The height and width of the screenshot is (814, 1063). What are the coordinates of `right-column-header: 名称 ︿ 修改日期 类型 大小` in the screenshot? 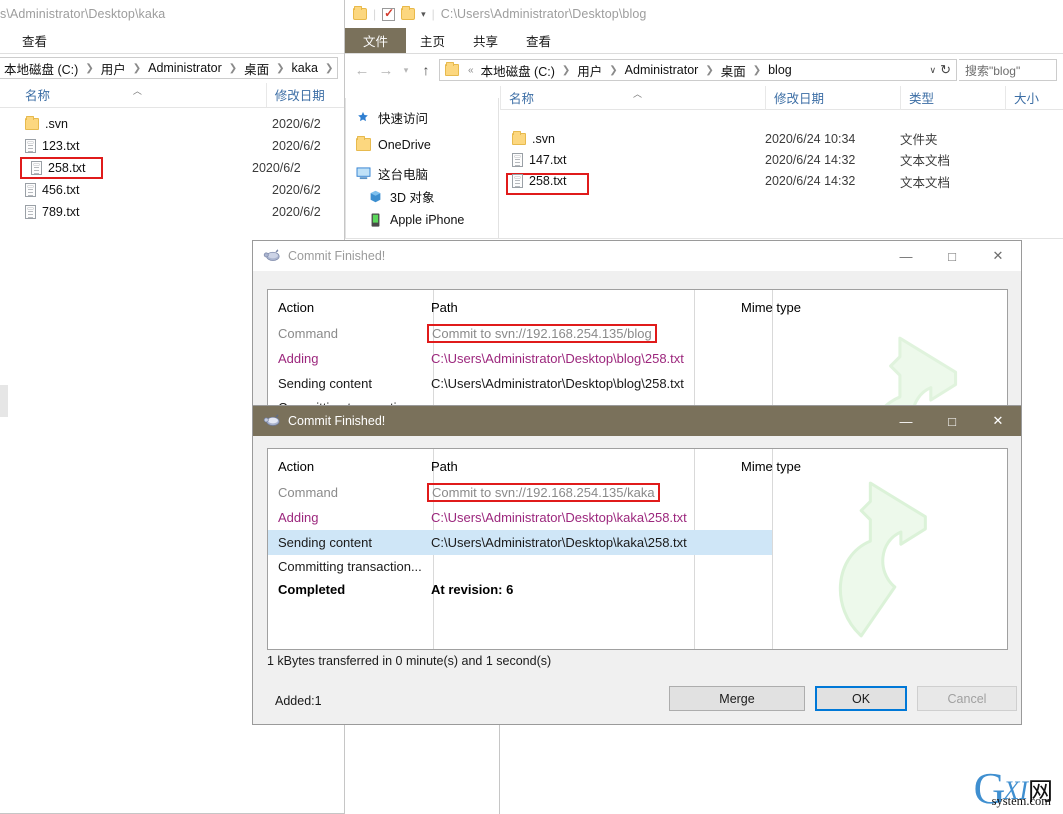 It's located at (781, 97).